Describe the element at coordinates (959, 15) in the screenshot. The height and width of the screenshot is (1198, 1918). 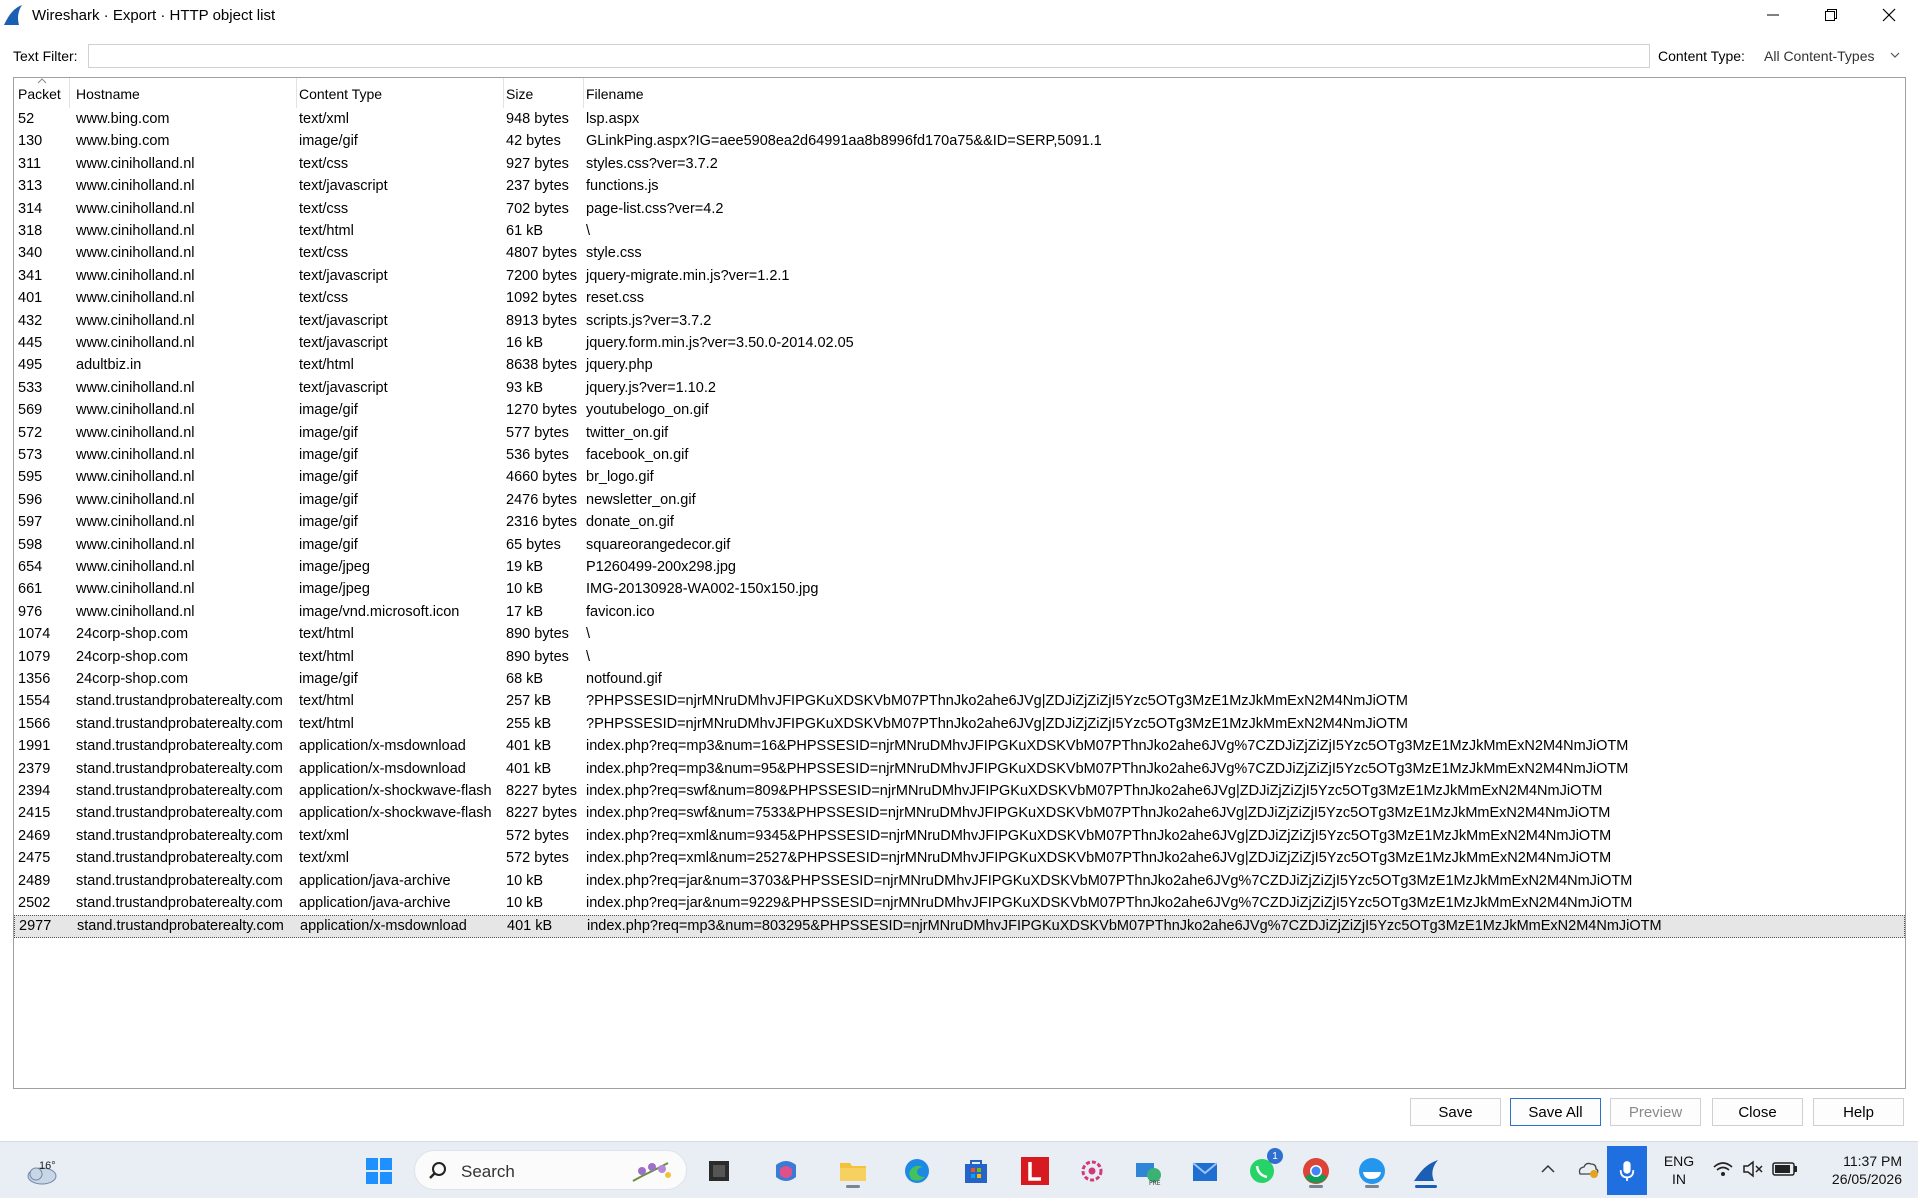
I see `title-bar: Wireshark · Export · HTTP object list` at that location.